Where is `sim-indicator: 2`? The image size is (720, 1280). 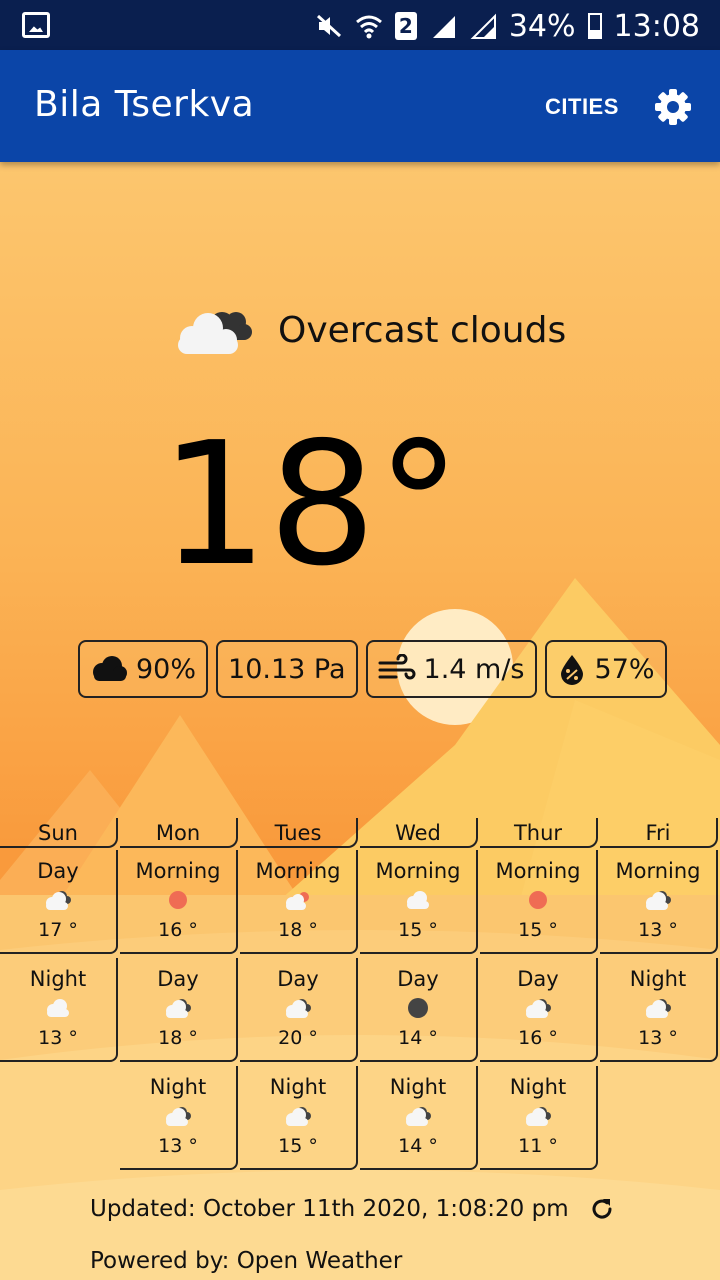
sim-indicator: 2 is located at coordinates (405, 26).